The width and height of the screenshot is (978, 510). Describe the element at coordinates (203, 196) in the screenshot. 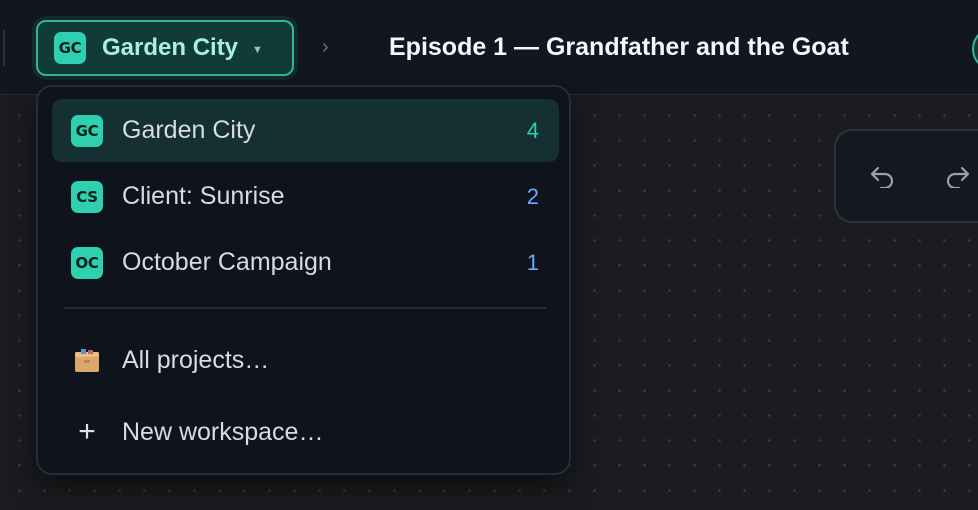

I see `workspace-item-label: Client: Sunrise` at that location.